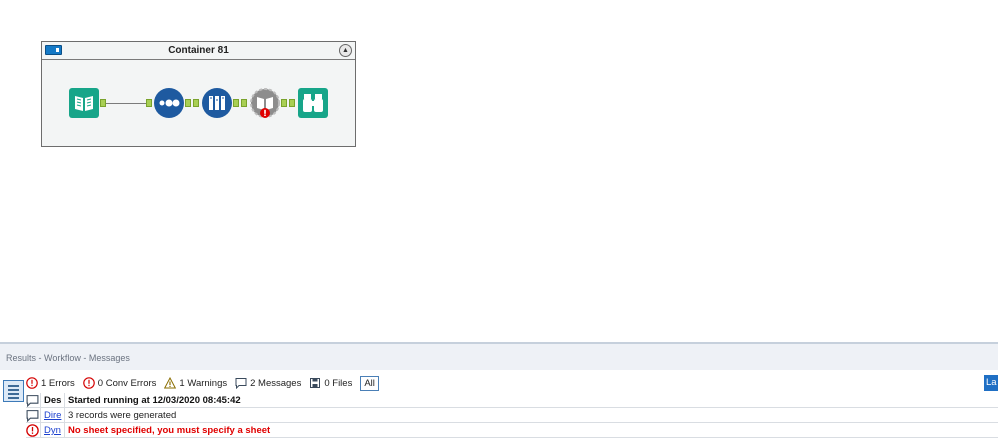 The image size is (998, 440). I want to click on filter-warnings-label: 1 Warnings, so click(203, 383).